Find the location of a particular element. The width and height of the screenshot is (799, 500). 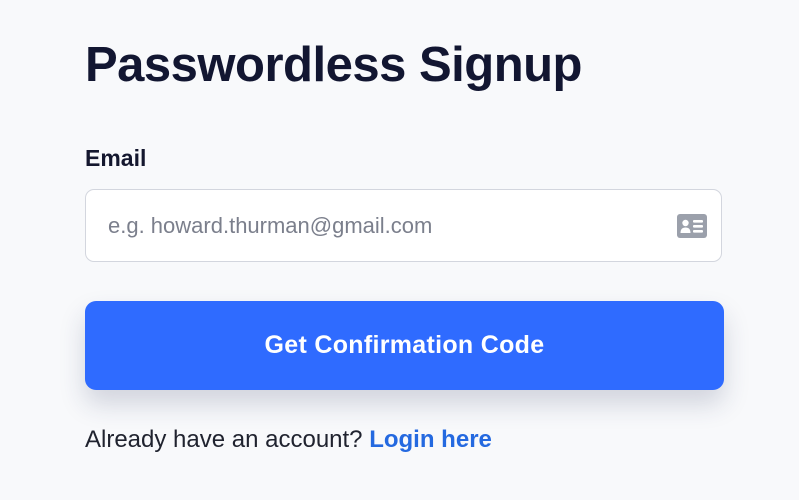

contact-card-icon is located at coordinates (692, 226).